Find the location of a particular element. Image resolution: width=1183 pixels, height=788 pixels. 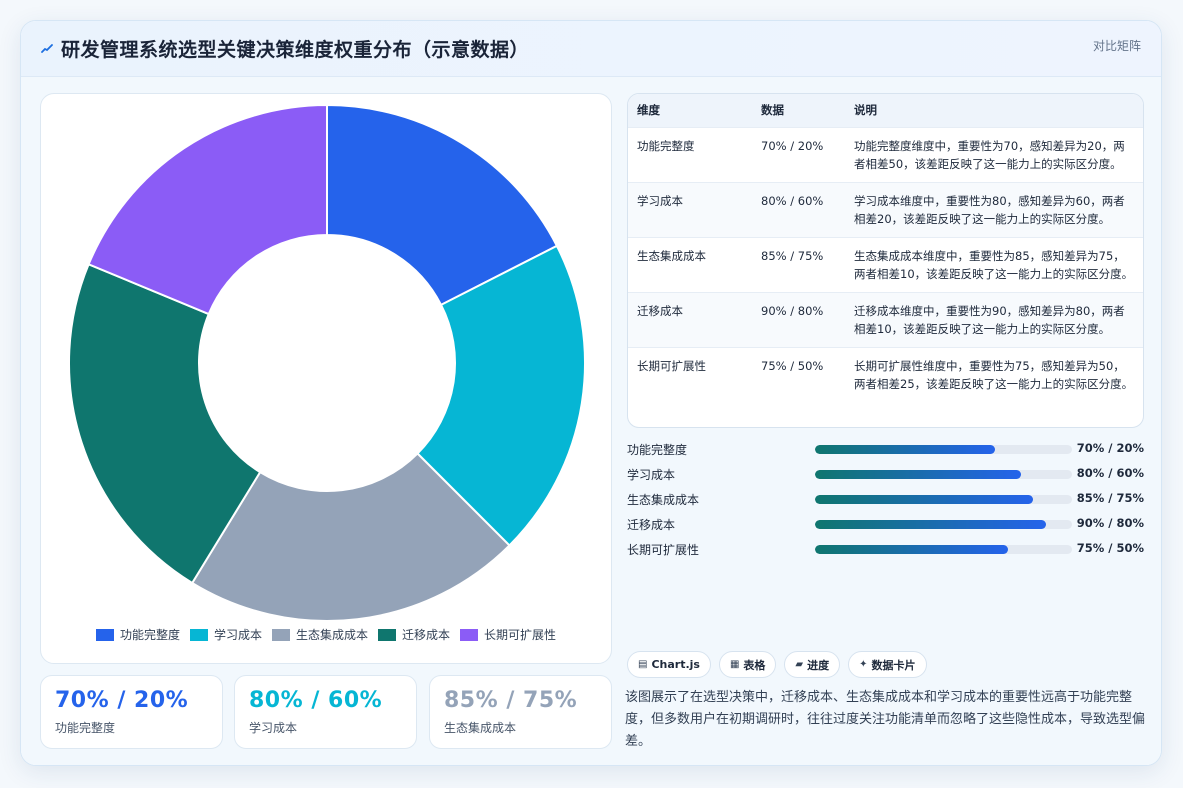

cell-data: 90% / 80% is located at coordinates (798, 319).